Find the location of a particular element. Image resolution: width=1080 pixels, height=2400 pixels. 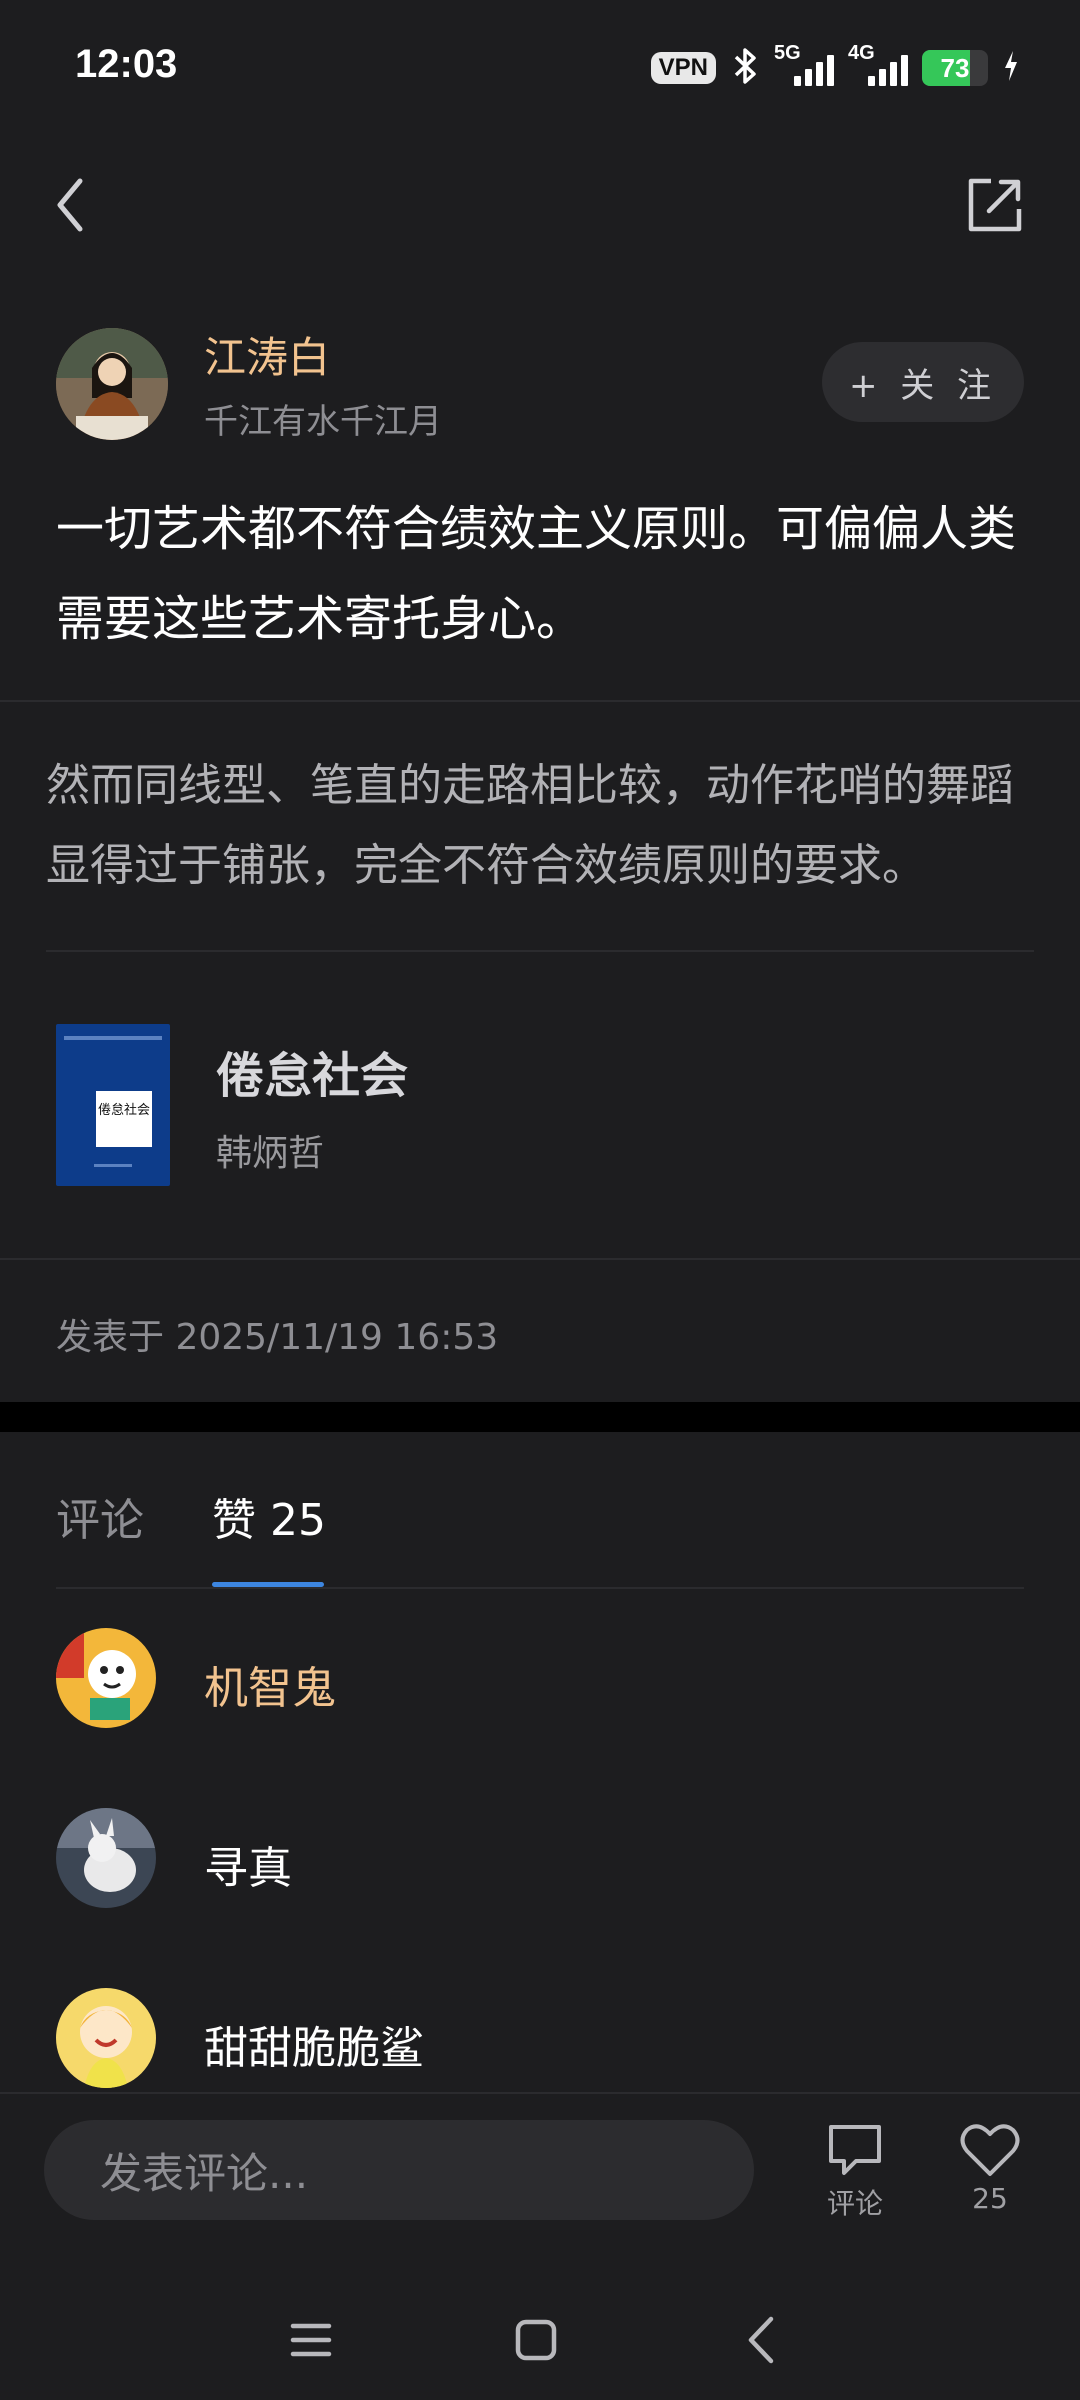

author-name: 江涛白 is located at coordinates (267, 354).